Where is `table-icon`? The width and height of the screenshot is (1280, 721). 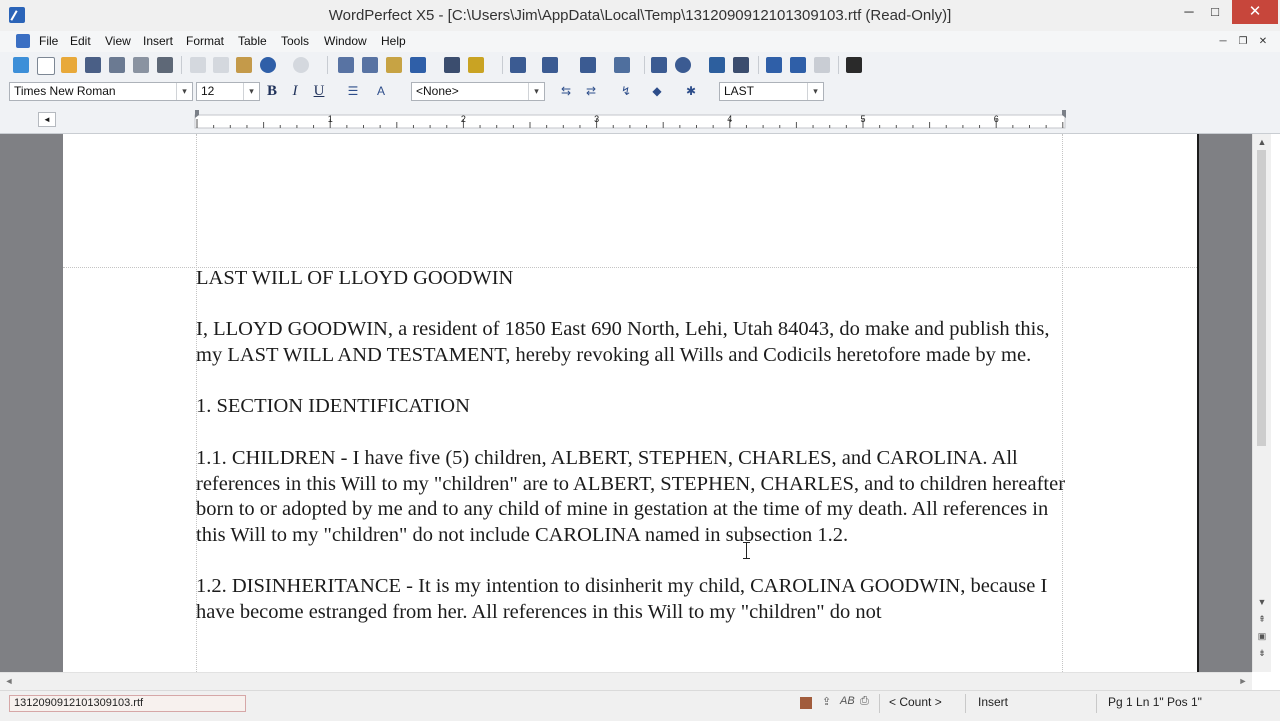 table-icon is located at coordinates (622, 65).